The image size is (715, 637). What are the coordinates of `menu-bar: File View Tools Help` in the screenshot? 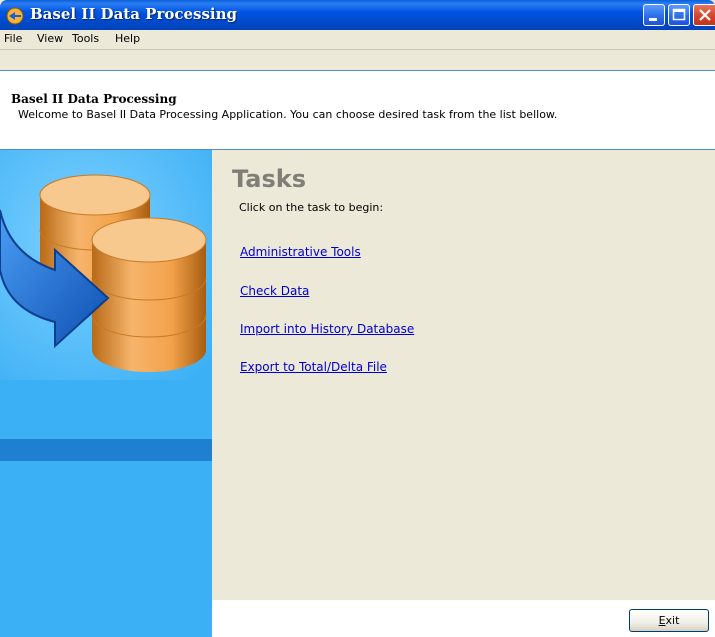 It's located at (357, 40).